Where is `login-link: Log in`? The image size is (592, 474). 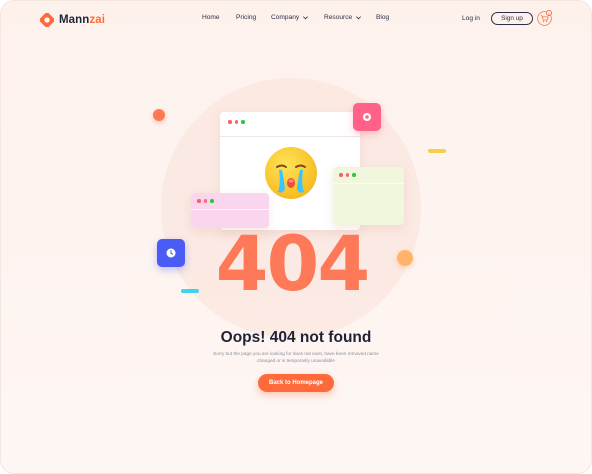
login-link: Log in is located at coordinates (471, 18).